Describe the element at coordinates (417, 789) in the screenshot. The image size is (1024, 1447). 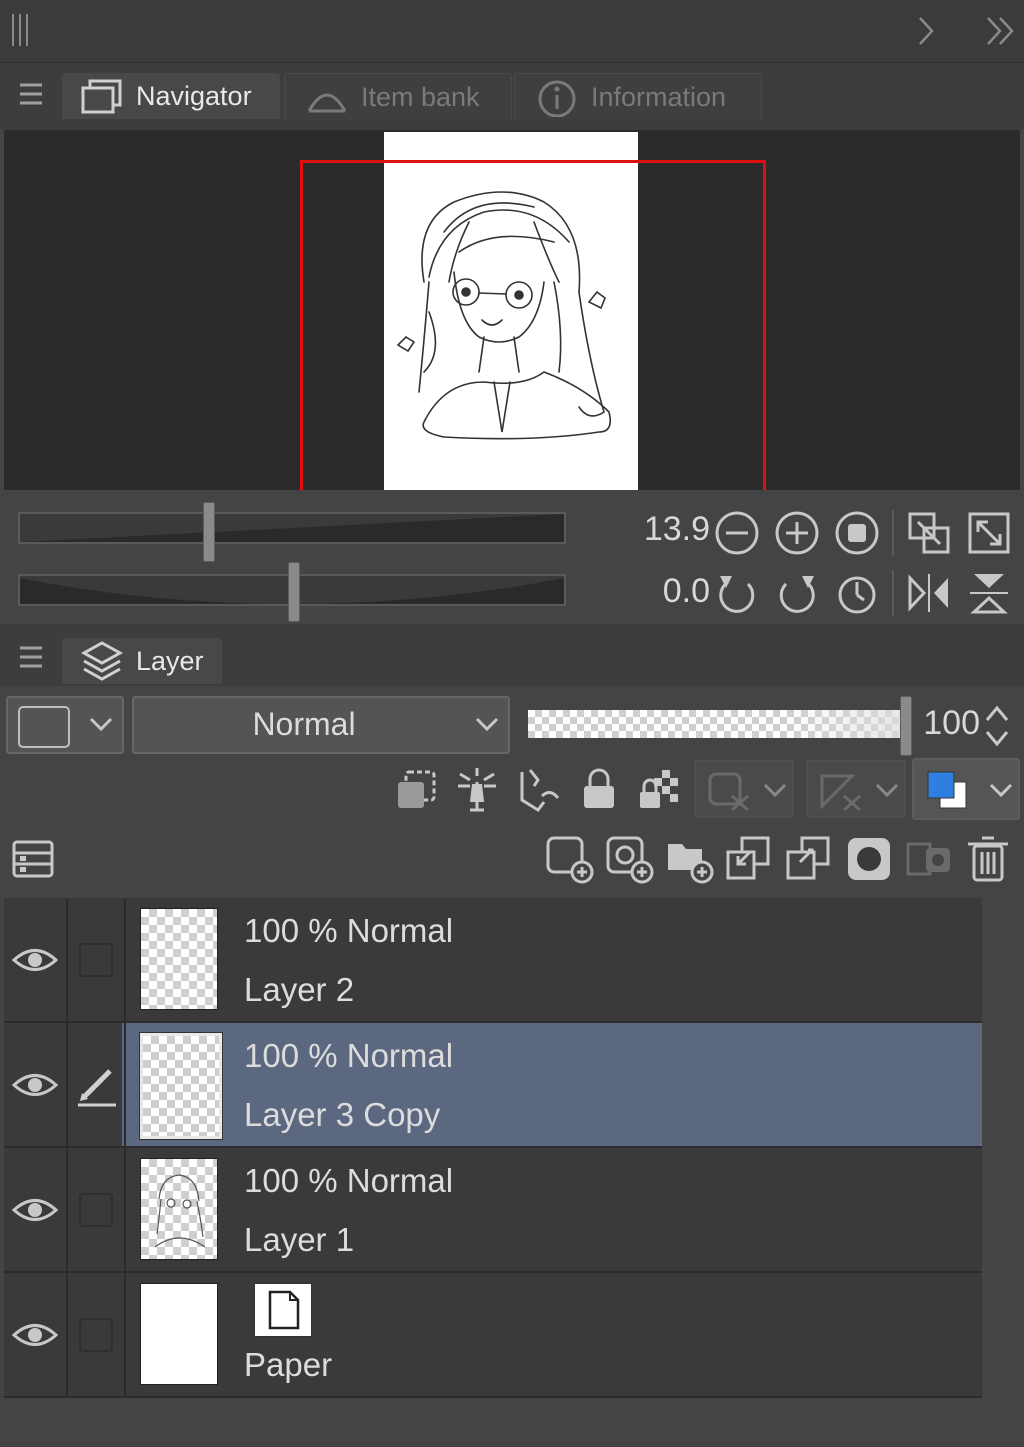
I see `clip-to-layer-below-icon` at that location.